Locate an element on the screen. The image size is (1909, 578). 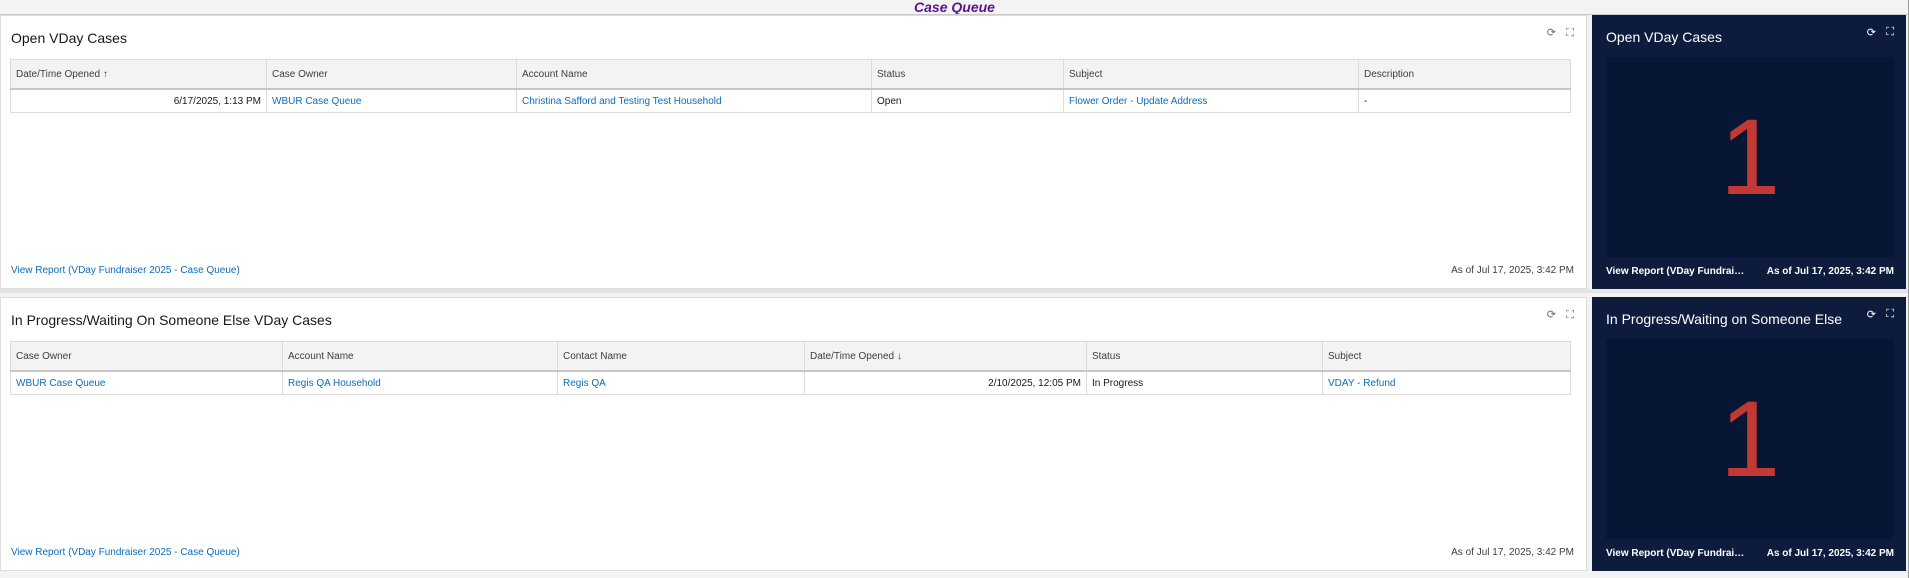
cell-subject: VDAY - Refund is located at coordinates (1446, 383).